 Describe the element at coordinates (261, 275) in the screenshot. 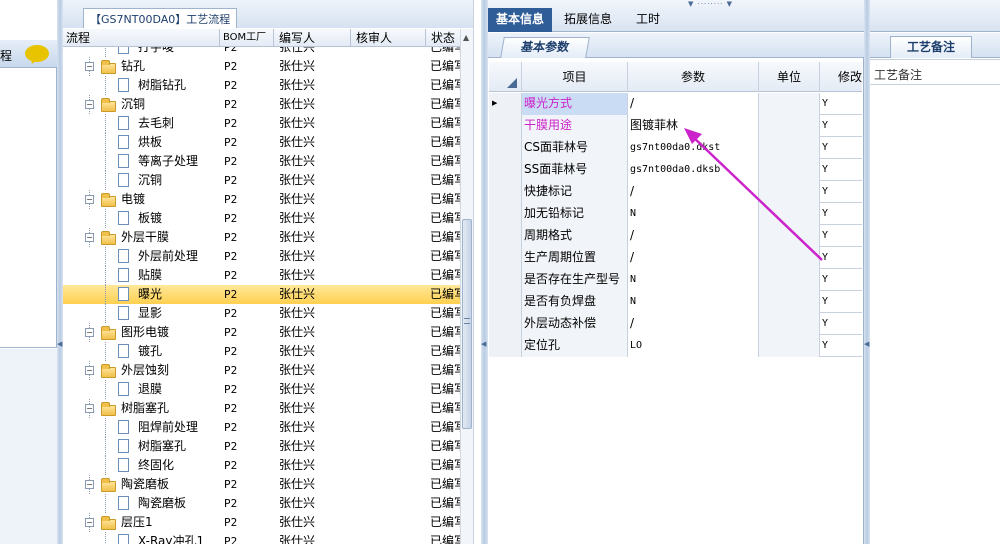

I see `tree-row: 贴膜 P2 张仕兴 已编写` at that location.